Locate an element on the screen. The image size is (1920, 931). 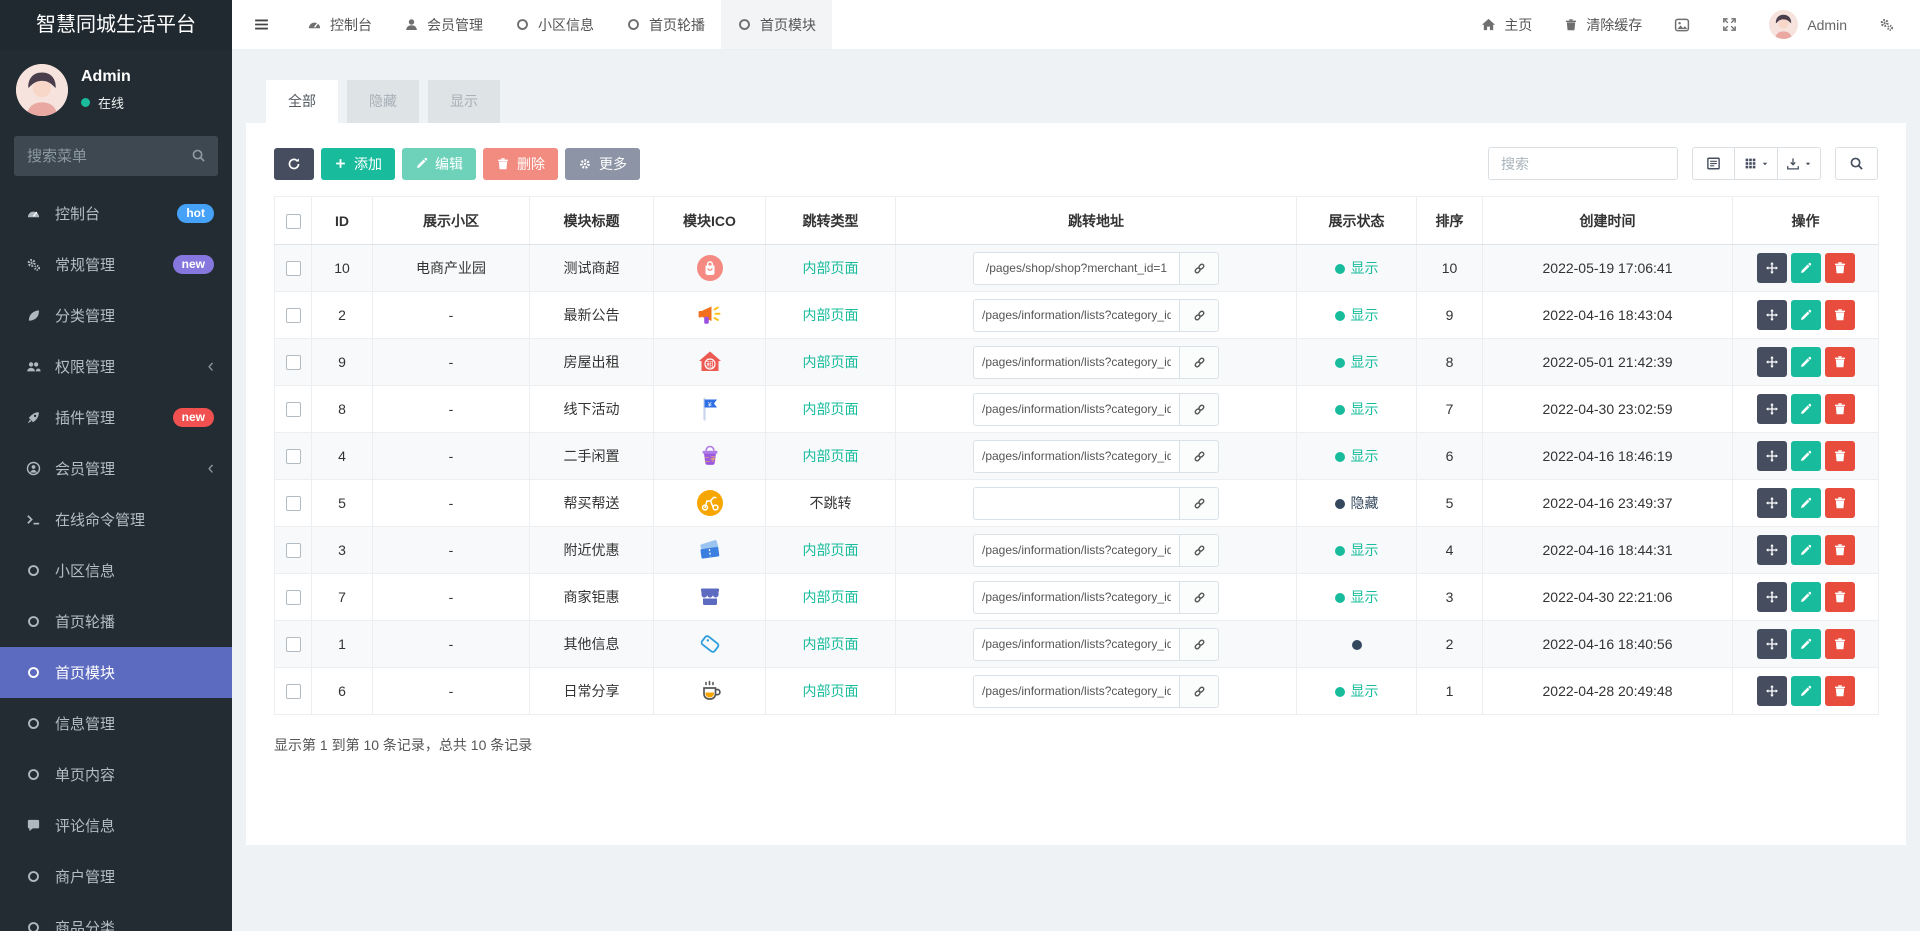
column-header: 跳转地址 is located at coordinates (1096, 220).